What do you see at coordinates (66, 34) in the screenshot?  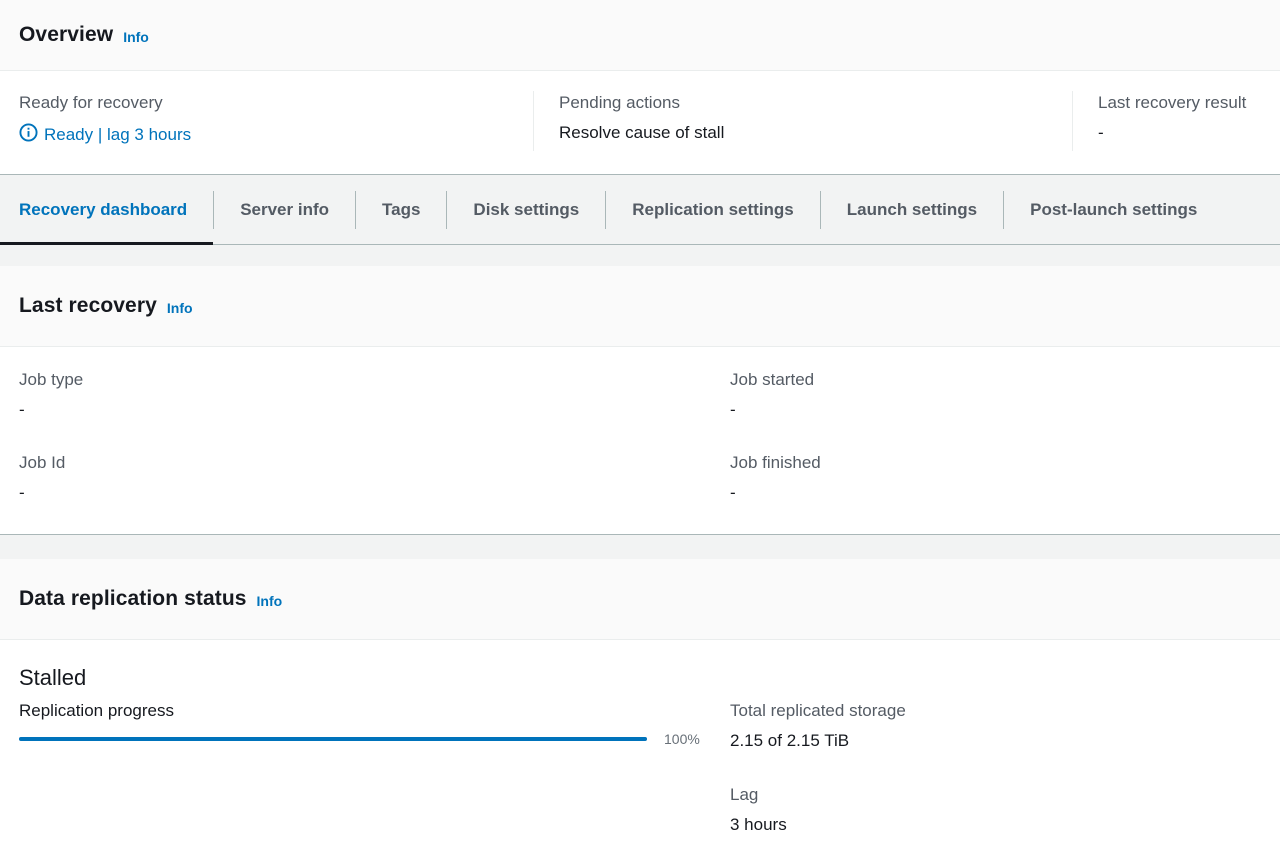 I see `overview-title: Overview` at bounding box center [66, 34].